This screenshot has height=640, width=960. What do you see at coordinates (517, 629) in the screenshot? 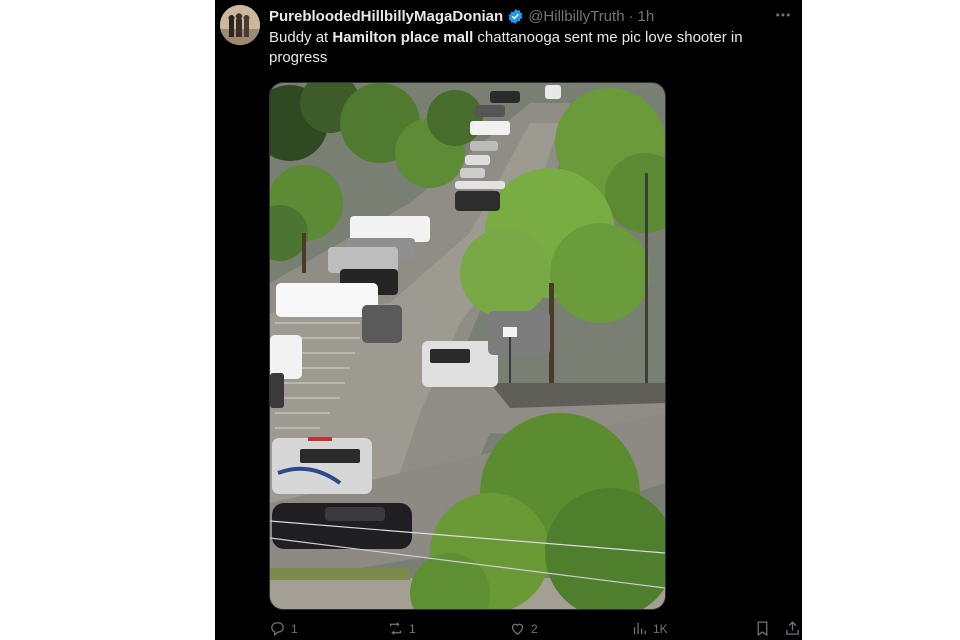
I see `heart-icon` at bounding box center [517, 629].